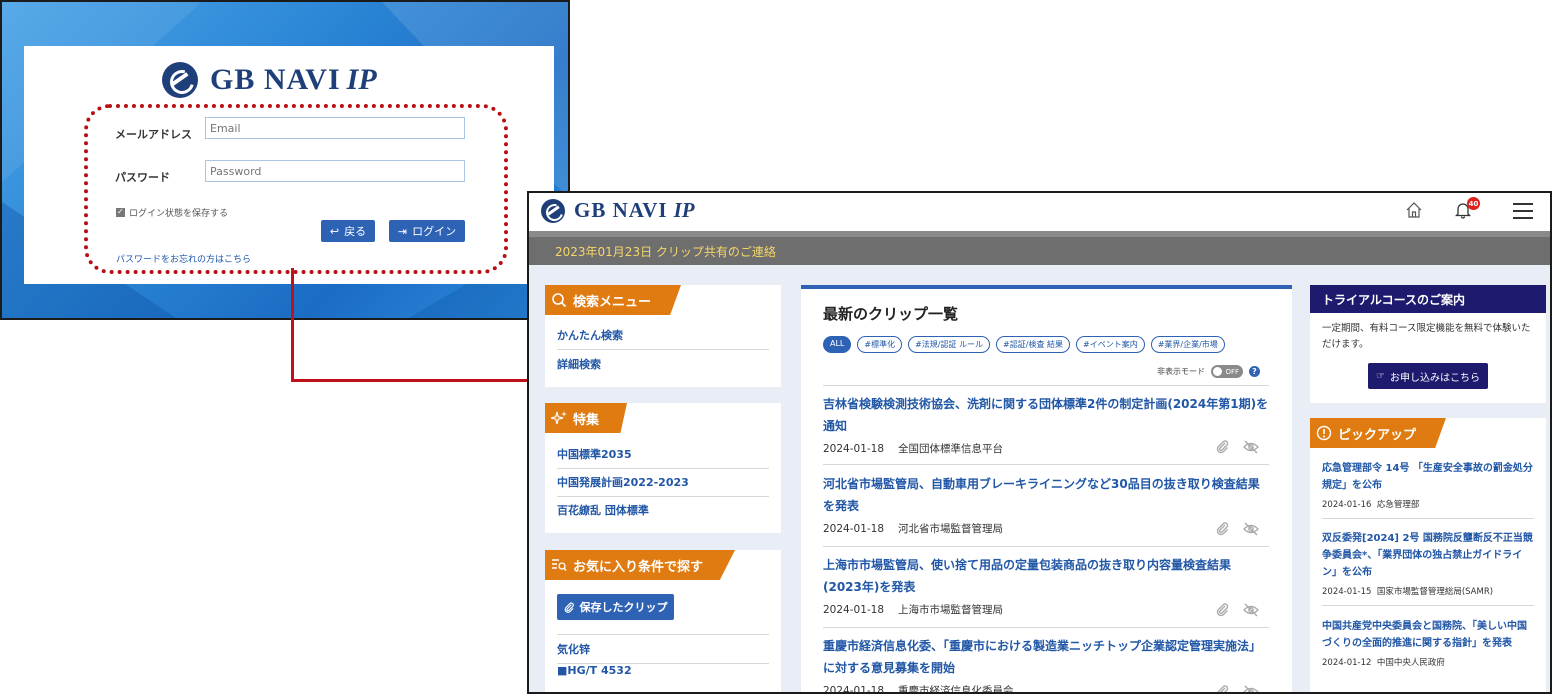 The image size is (1552, 694). I want to click on pickup-header: ピックアップ, so click(1378, 433).